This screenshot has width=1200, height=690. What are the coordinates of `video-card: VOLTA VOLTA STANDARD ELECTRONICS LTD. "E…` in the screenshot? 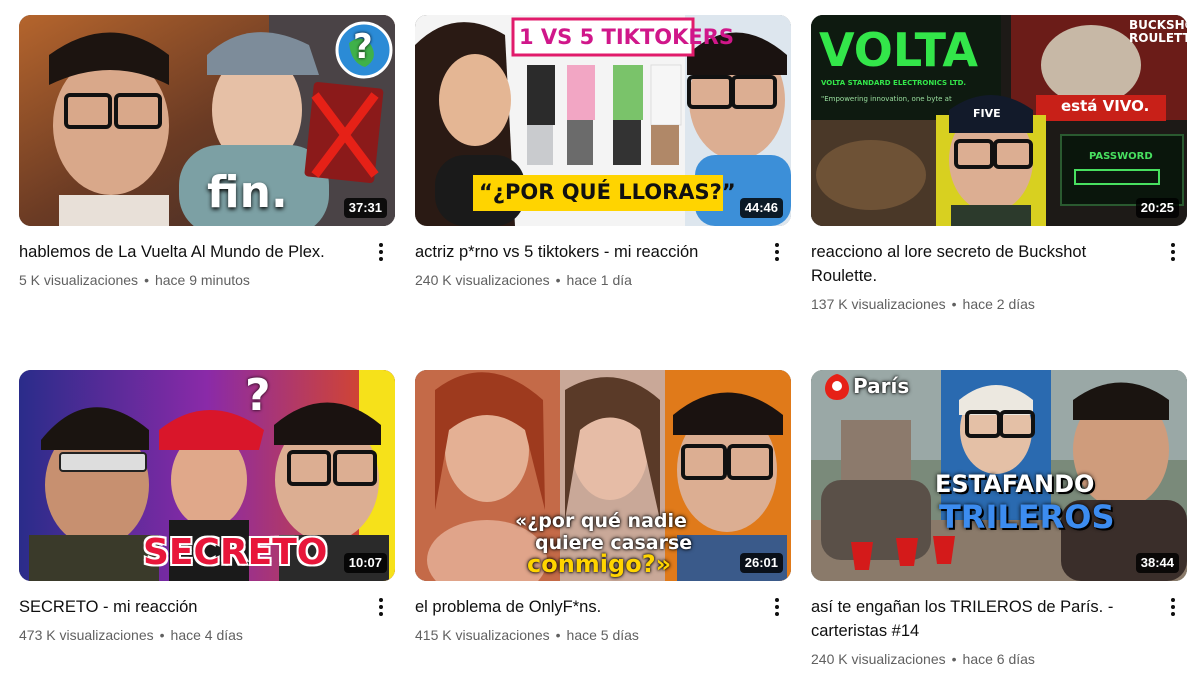 It's located at (999, 164).